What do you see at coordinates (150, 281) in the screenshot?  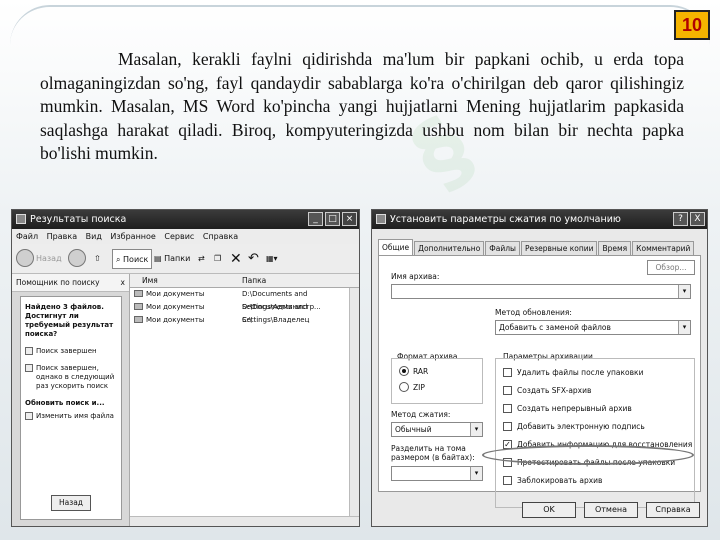 I see `column-name: Имя` at bounding box center [150, 281].